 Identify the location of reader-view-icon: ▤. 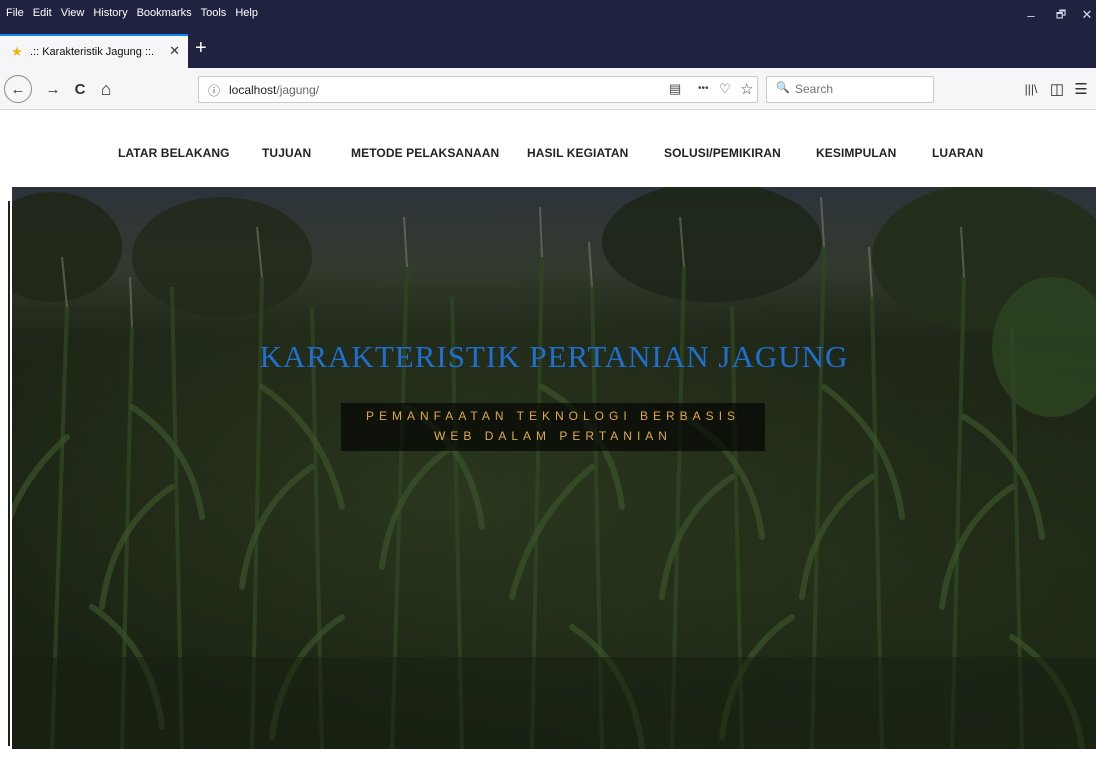
(675, 89).